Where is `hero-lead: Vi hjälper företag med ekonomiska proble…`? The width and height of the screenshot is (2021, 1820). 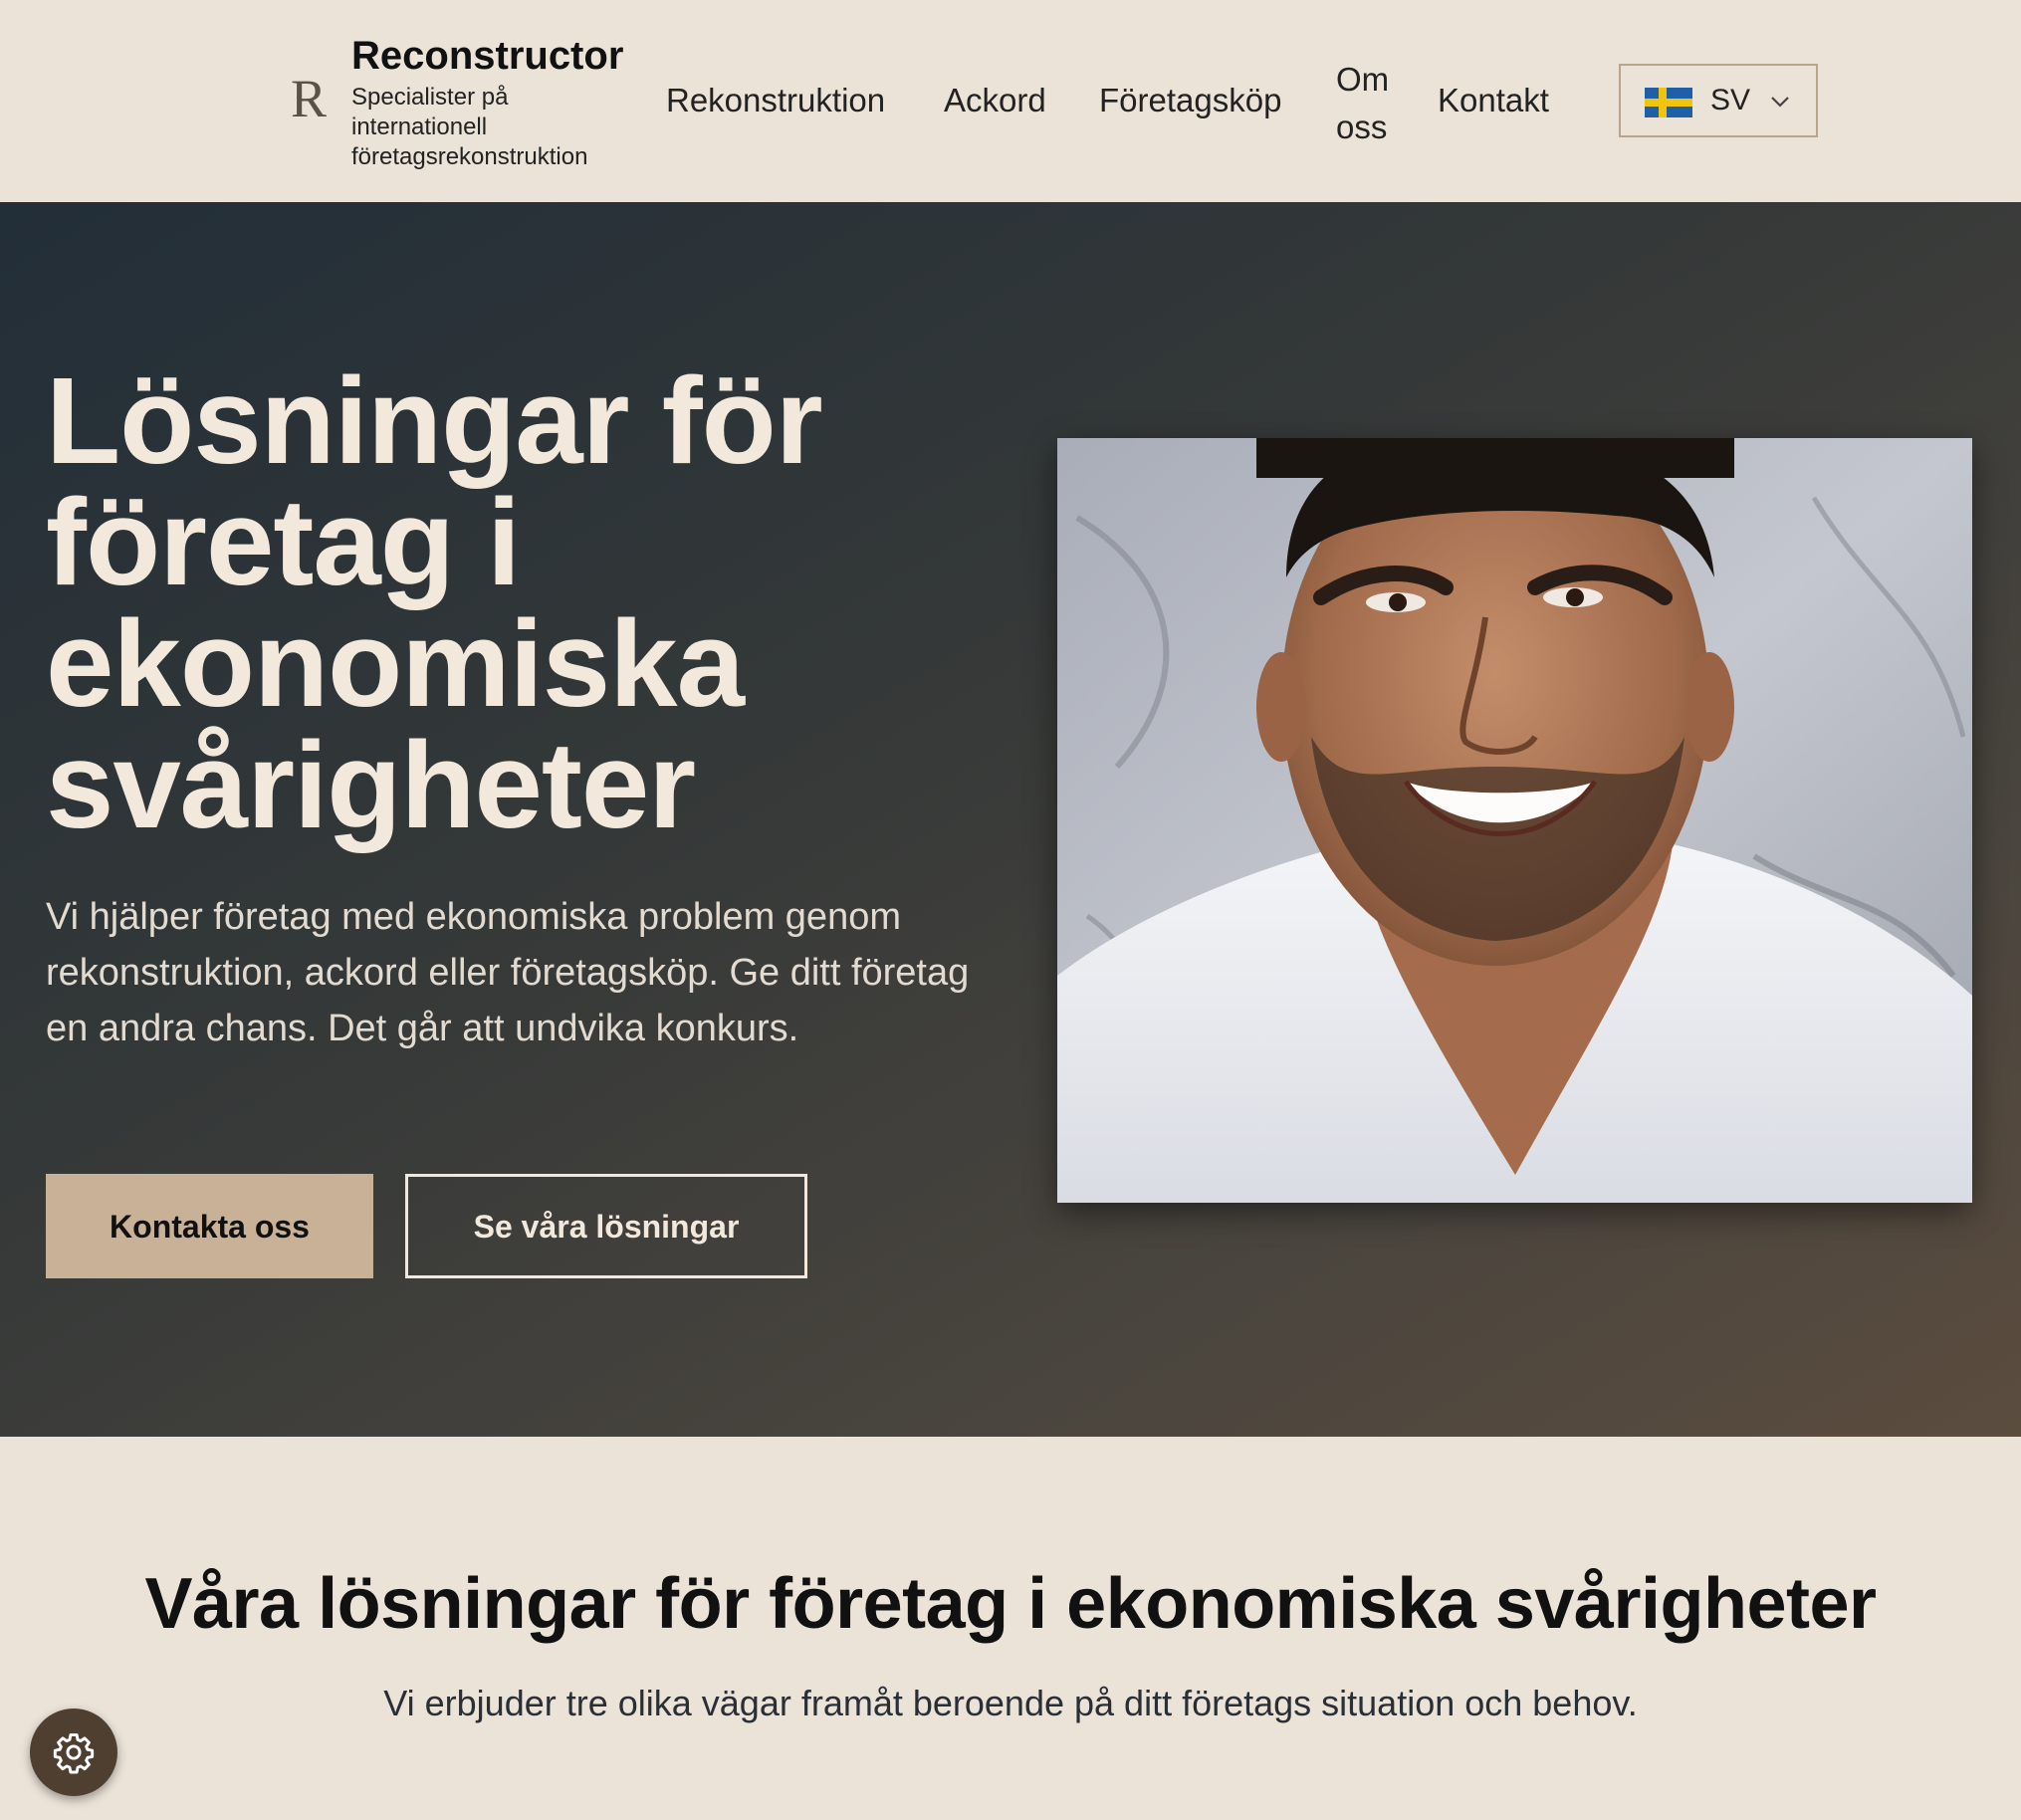 hero-lead: Vi hjälper företag med ekonomiska proble… is located at coordinates (508, 972).